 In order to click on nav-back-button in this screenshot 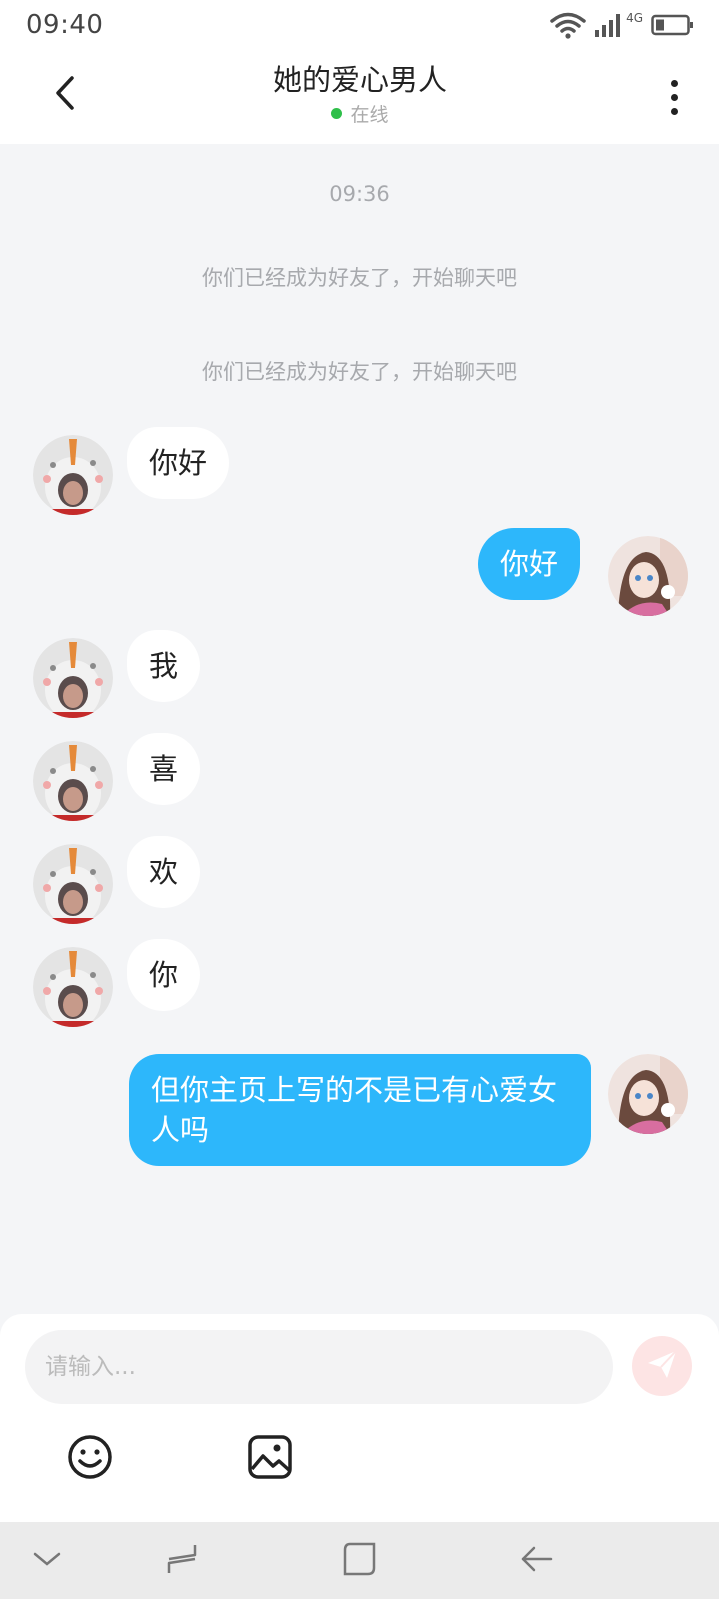, I will do `click(537, 1561)`.